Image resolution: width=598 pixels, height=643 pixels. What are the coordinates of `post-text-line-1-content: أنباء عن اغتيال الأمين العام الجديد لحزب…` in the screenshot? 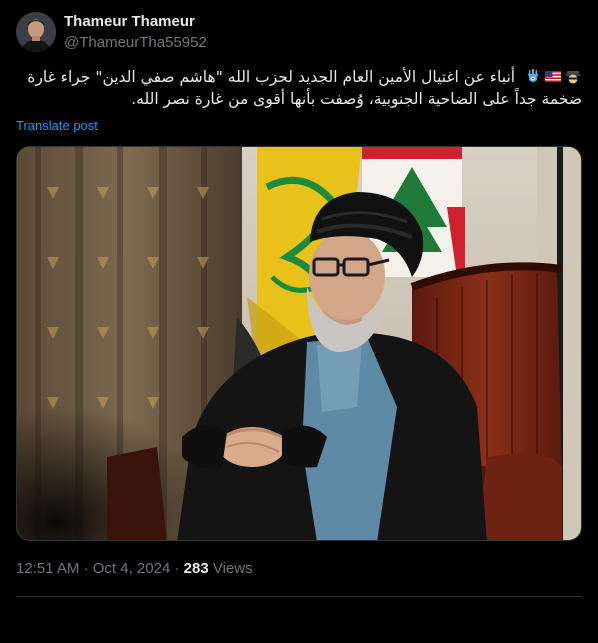 It's located at (271, 77).